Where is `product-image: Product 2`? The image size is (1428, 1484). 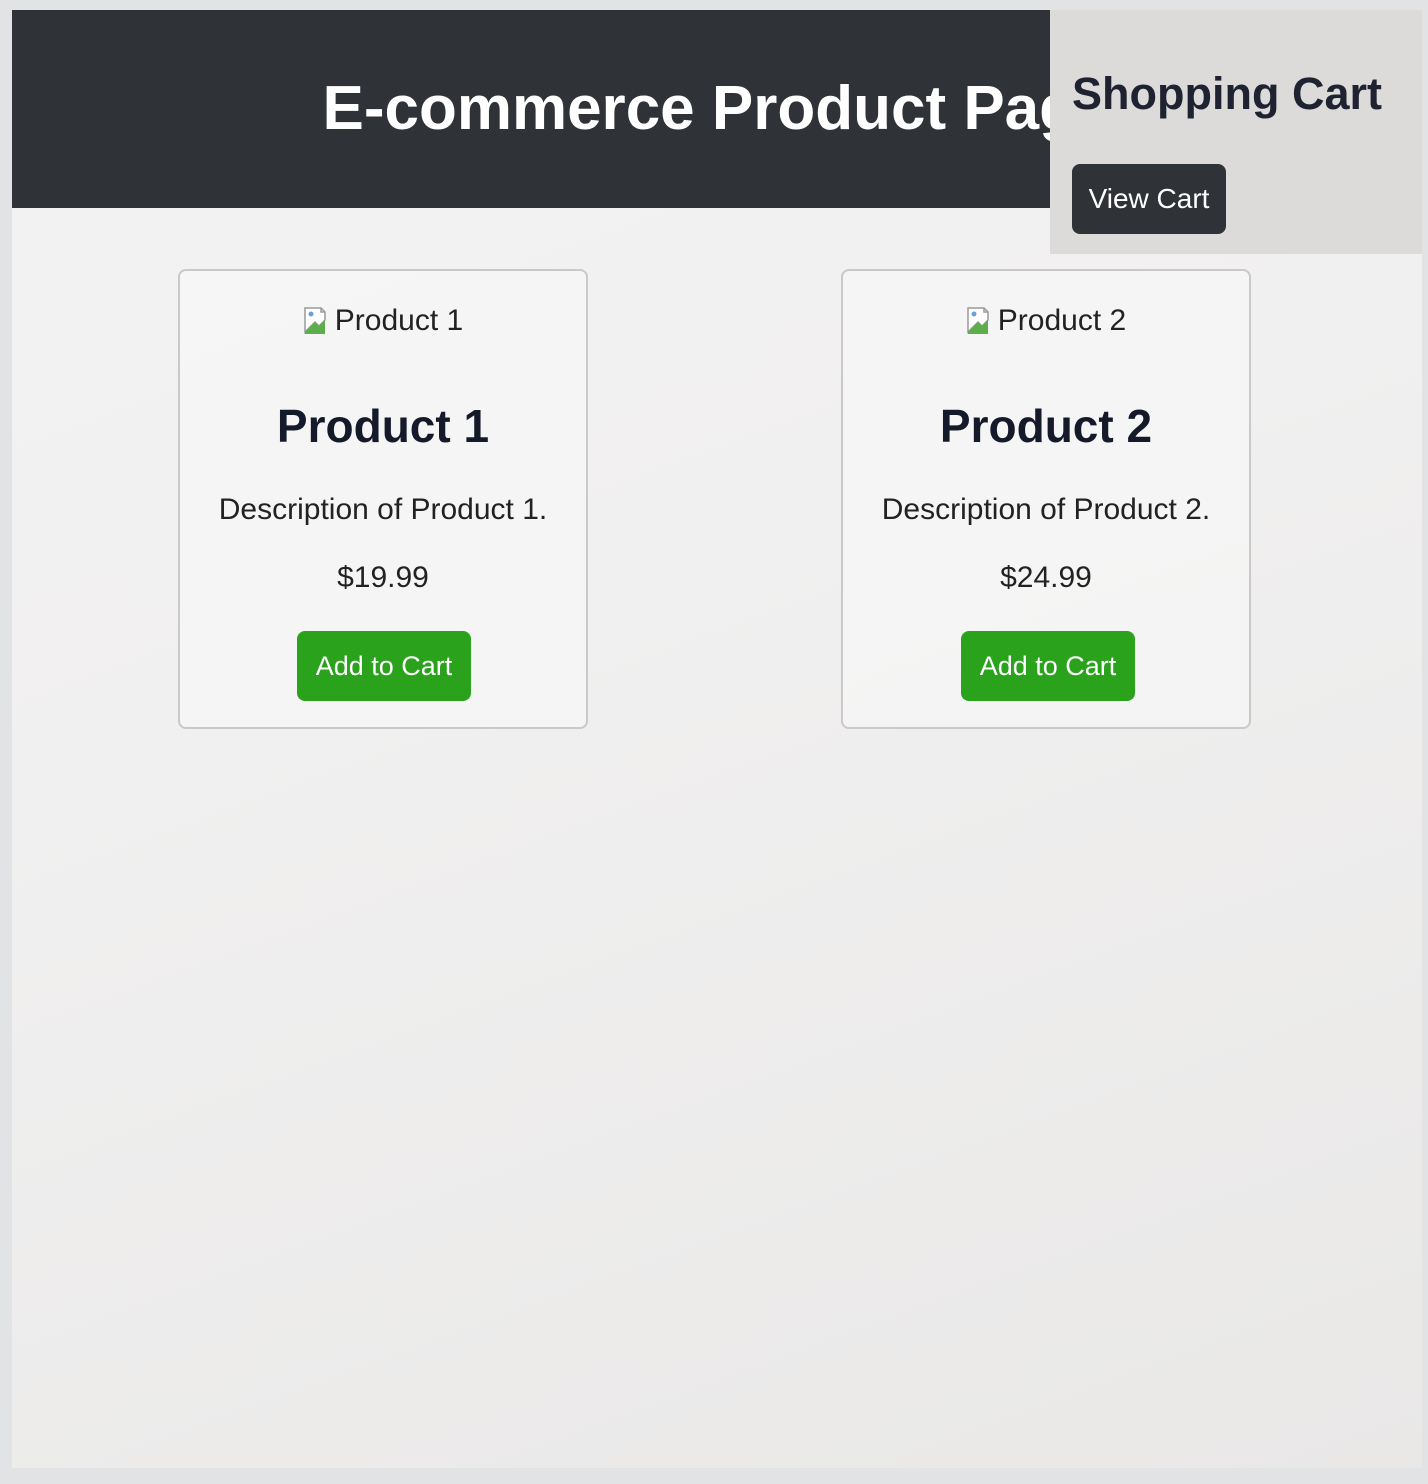
product-image: Product 2 is located at coordinates (1046, 321).